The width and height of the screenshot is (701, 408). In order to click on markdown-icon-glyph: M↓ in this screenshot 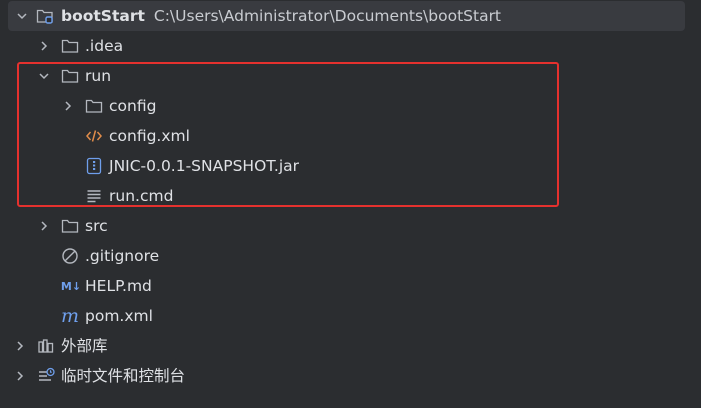, I will do `click(71, 286)`.